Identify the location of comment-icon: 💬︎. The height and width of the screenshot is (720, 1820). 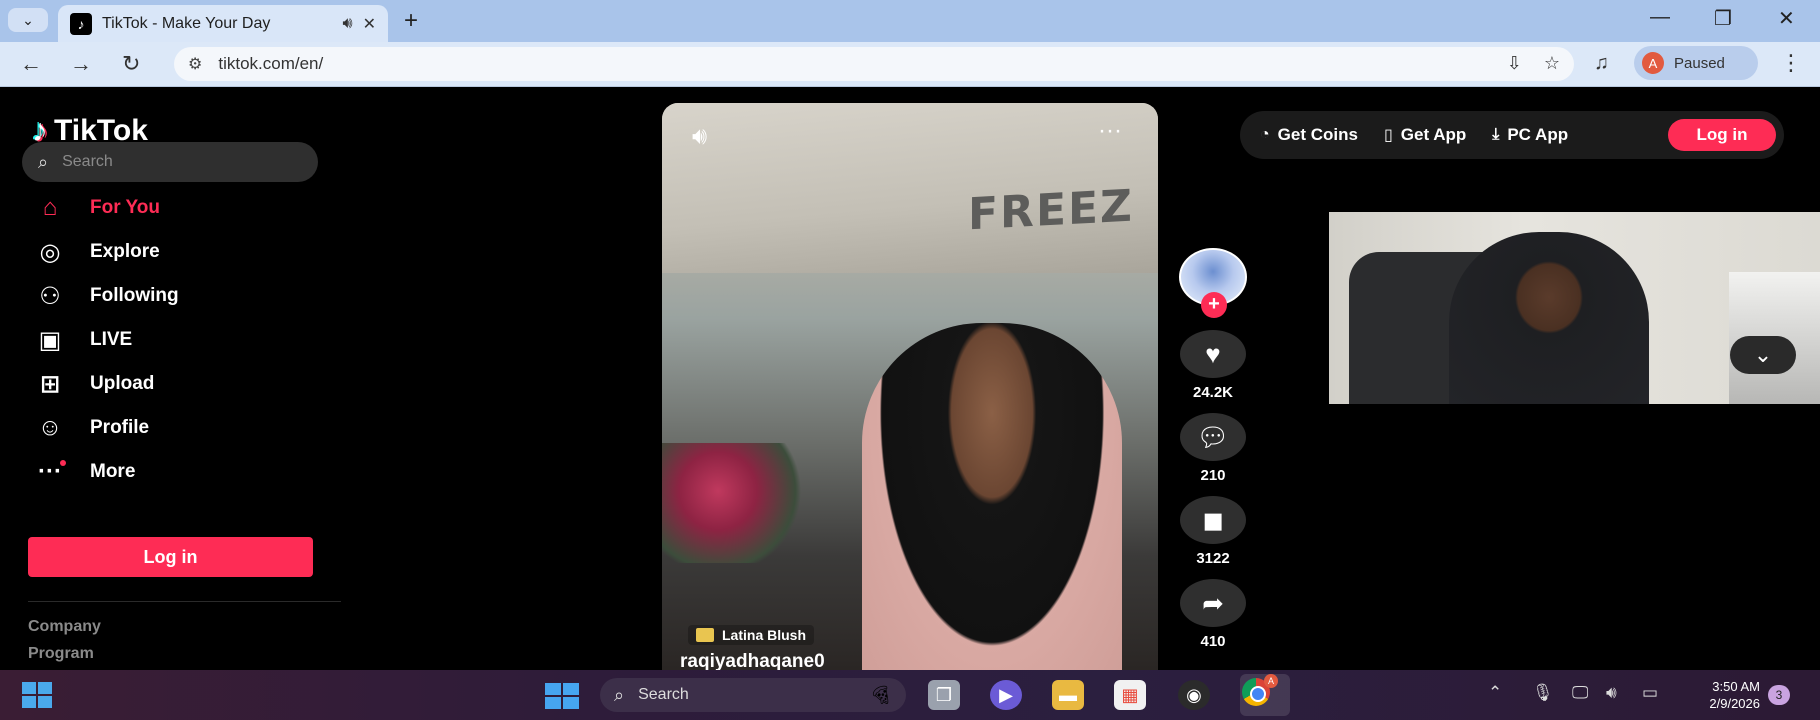
(1213, 436).